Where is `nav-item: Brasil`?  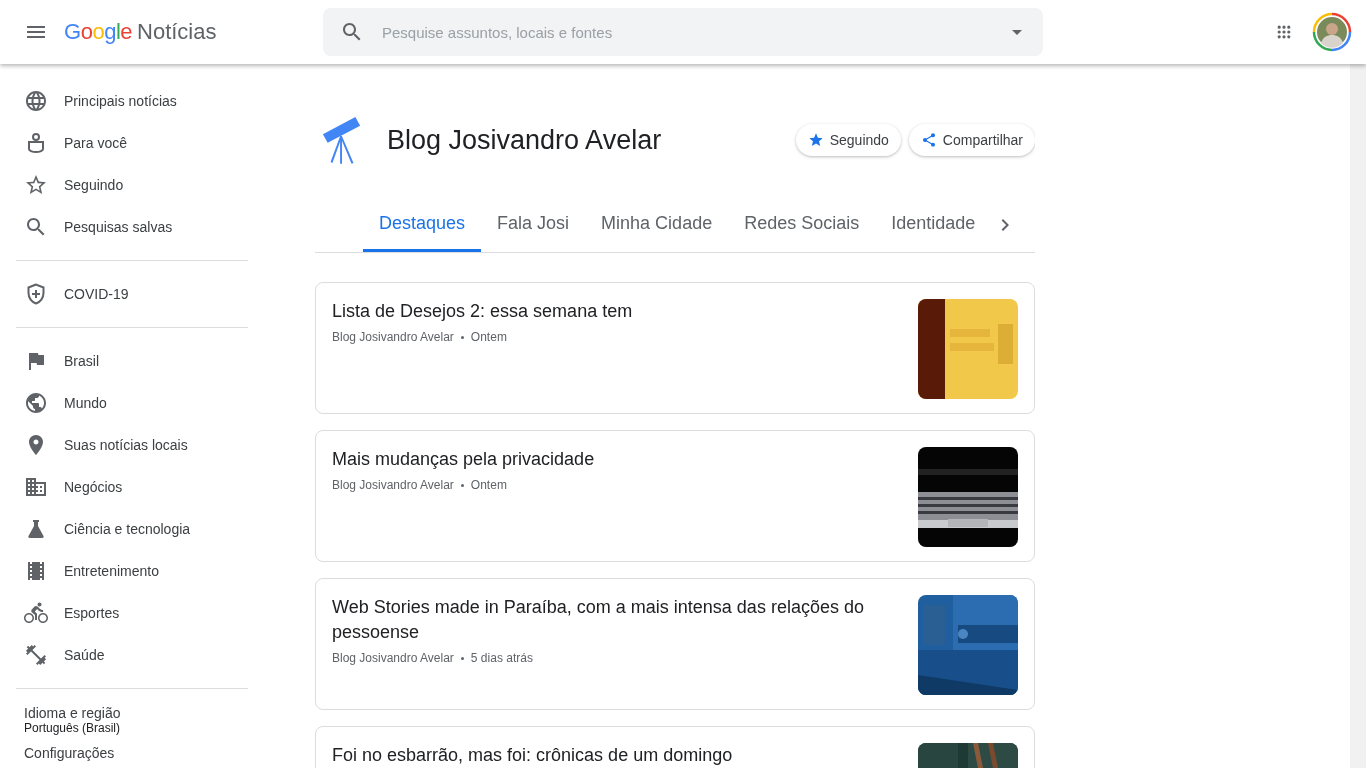
nav-item: Brasil is located at coordinates (132, 361).